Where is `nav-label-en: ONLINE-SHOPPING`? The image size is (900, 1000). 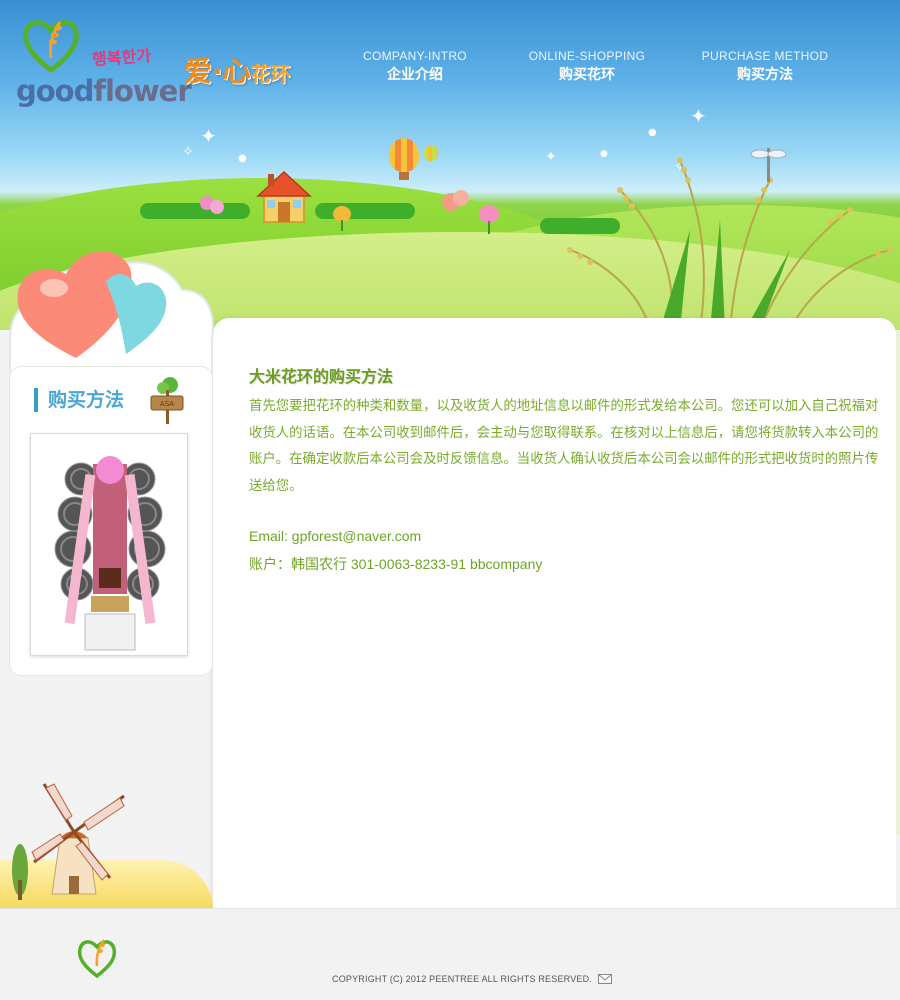 nav-label-en: ONLINE-SHOPPING is located at coordinates (587, 56).